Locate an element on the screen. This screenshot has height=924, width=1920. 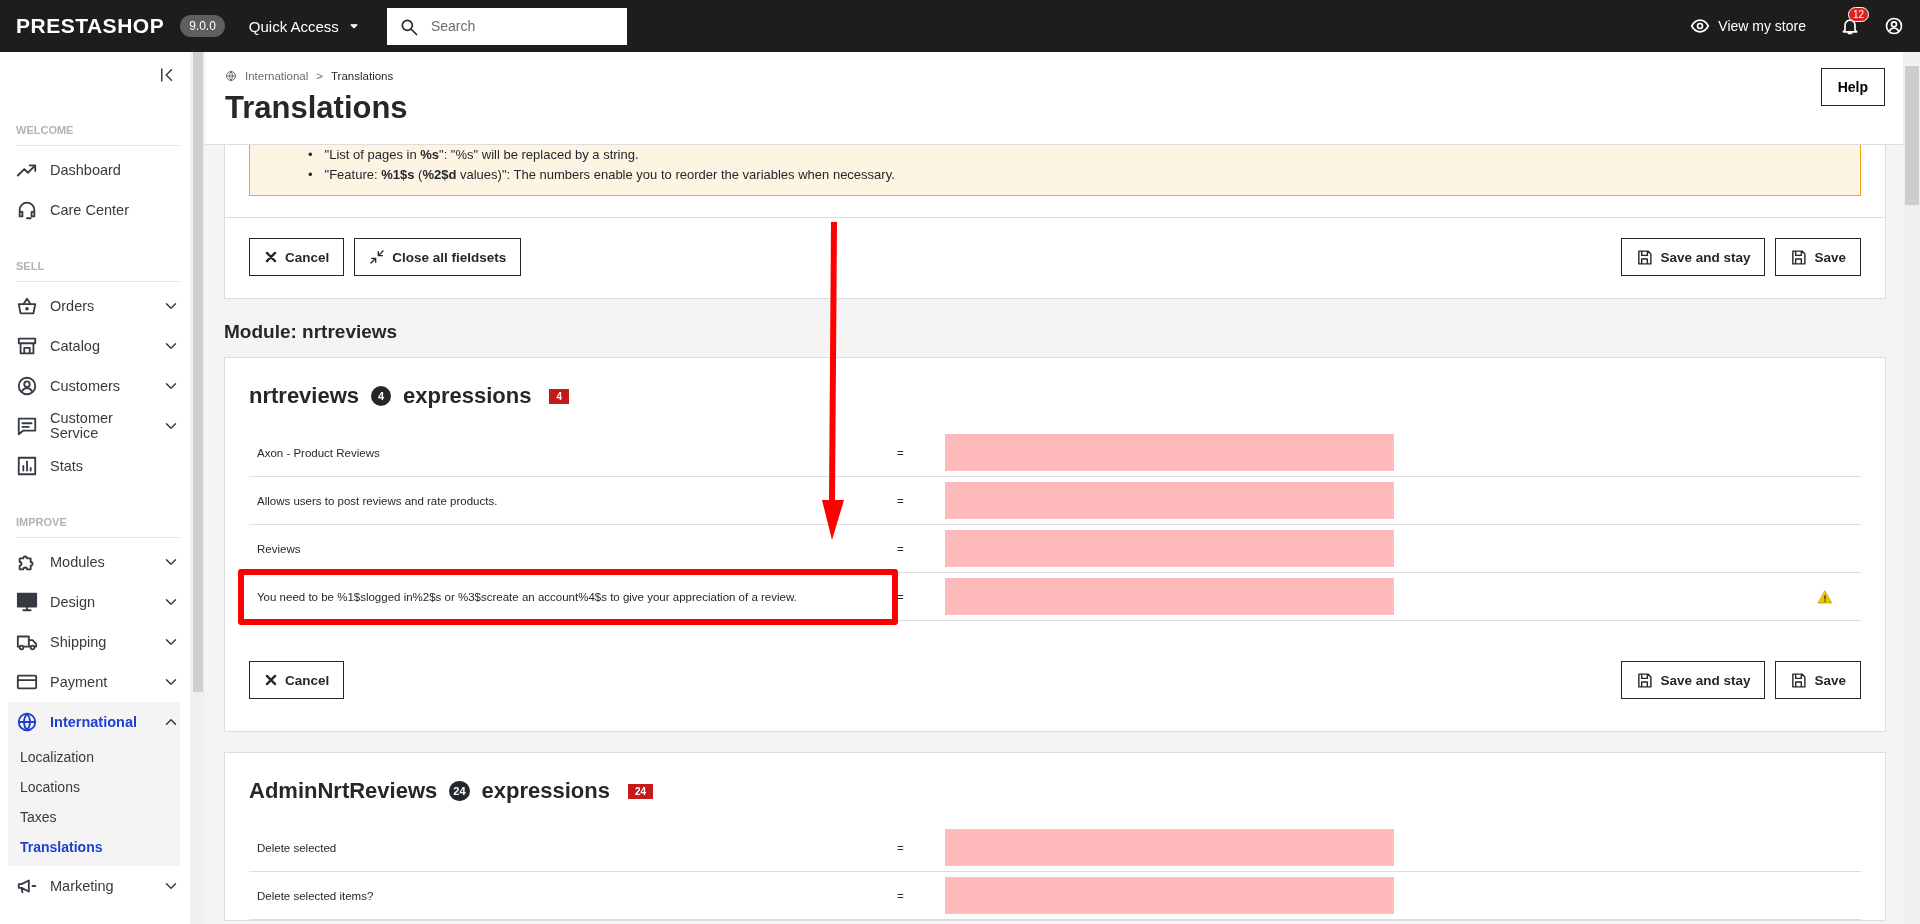
notification-count: 12 is located at coordinates (1858, 14).